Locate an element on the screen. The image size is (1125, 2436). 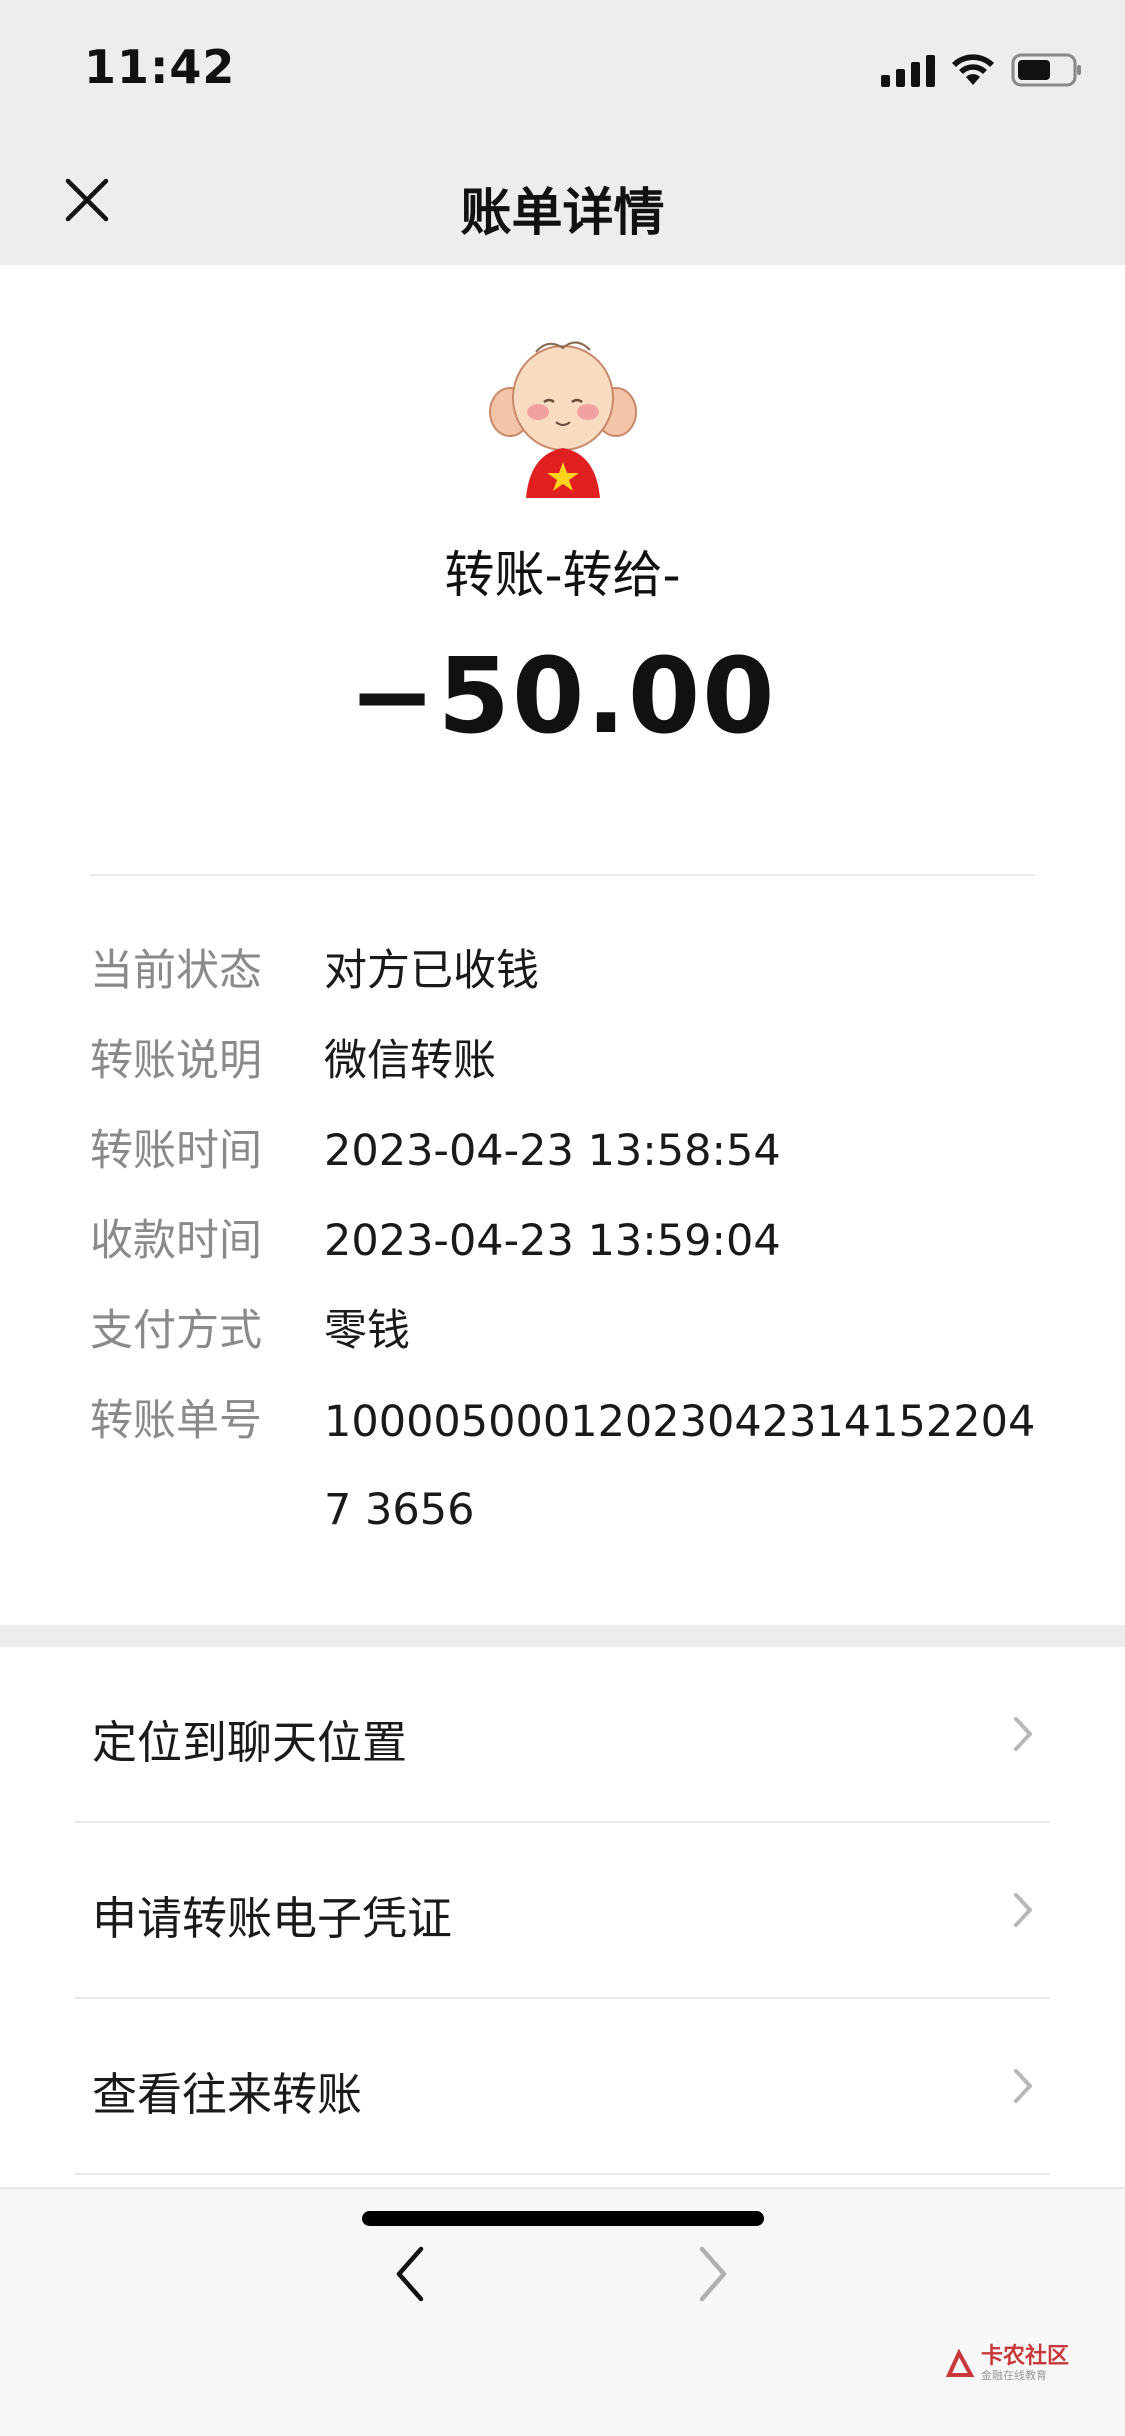
info-label: 当前状态 is located at coordinates (176, 971).